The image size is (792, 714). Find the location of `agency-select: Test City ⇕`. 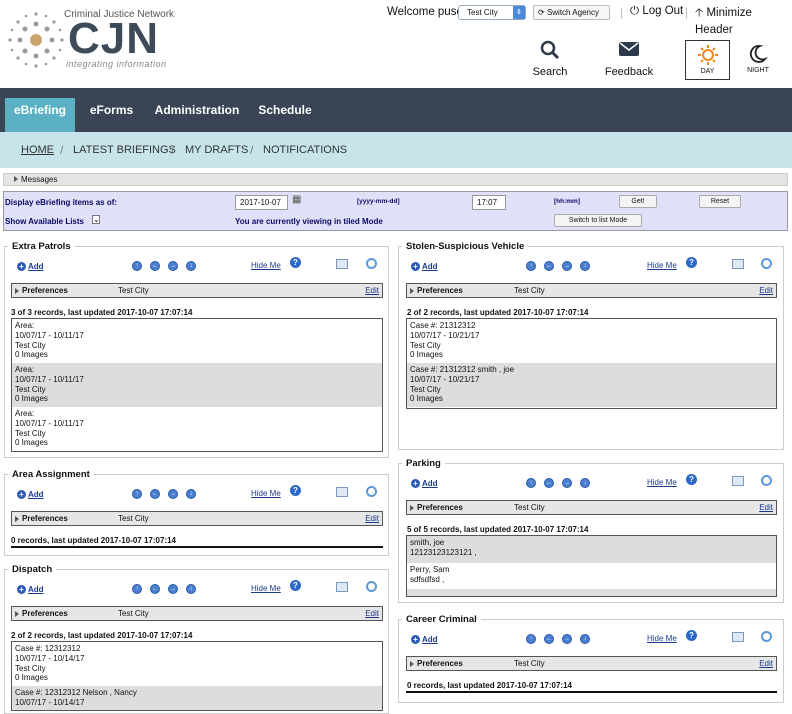

agency-select: Test City ⇕ is located at coordinates (492, 12).